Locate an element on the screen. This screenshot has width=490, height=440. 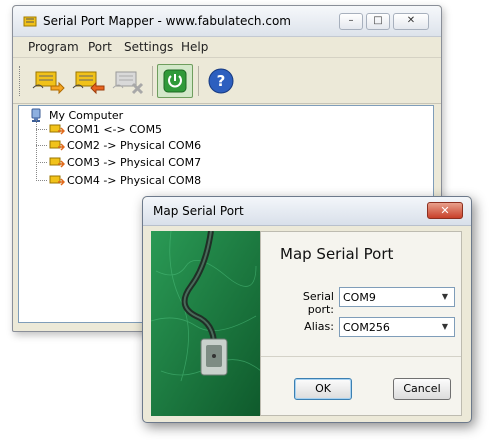
tree-item-com4: COM4 -> Physical COM8 is located at coordinates (134, 180).